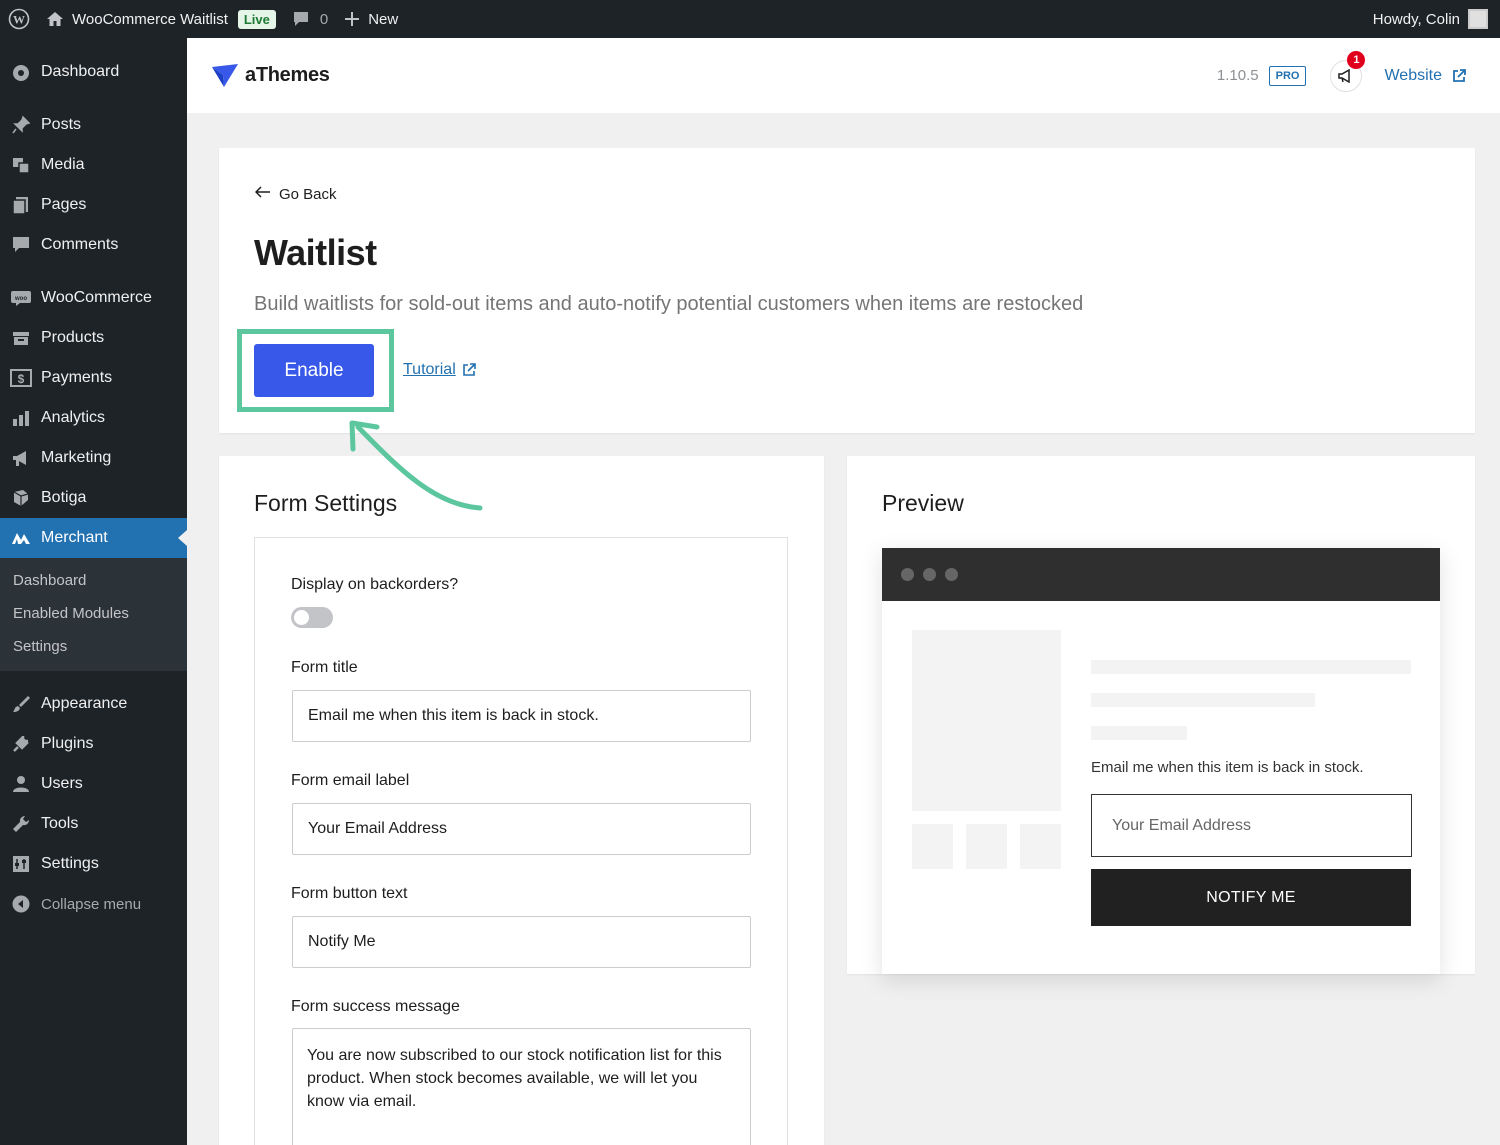 Image resolution: width=1500 pixels, height=1145 pixels. I want to click on sidebar-item-plugins: Plugins, so click(93, 744).